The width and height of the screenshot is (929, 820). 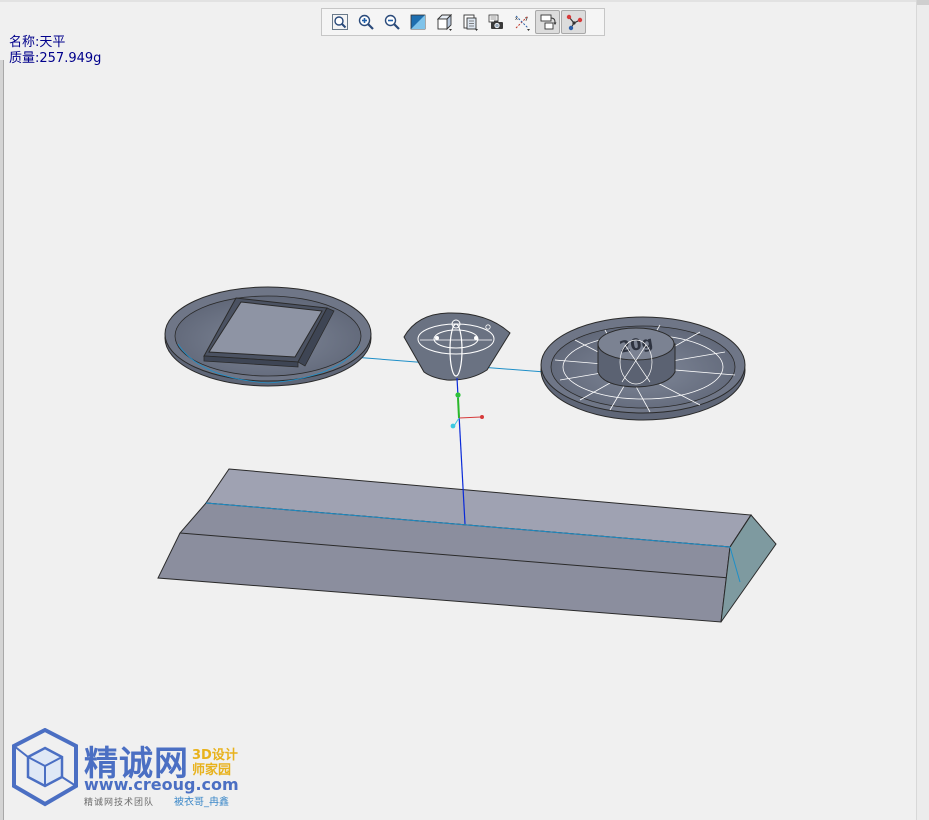 I want to click on brand-author: 被衣哥_冉鑫, so click(x=201, y=802).